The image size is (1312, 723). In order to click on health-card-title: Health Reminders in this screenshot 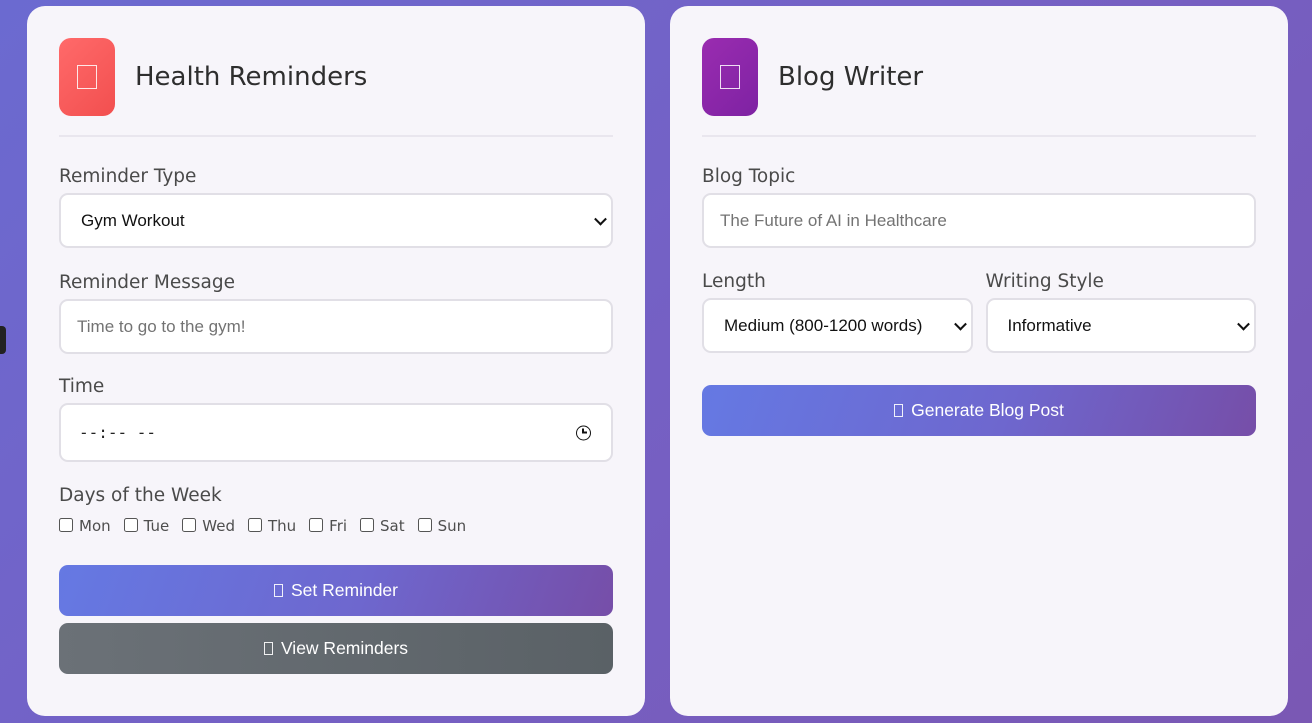, I will do `click(251, 77)`.